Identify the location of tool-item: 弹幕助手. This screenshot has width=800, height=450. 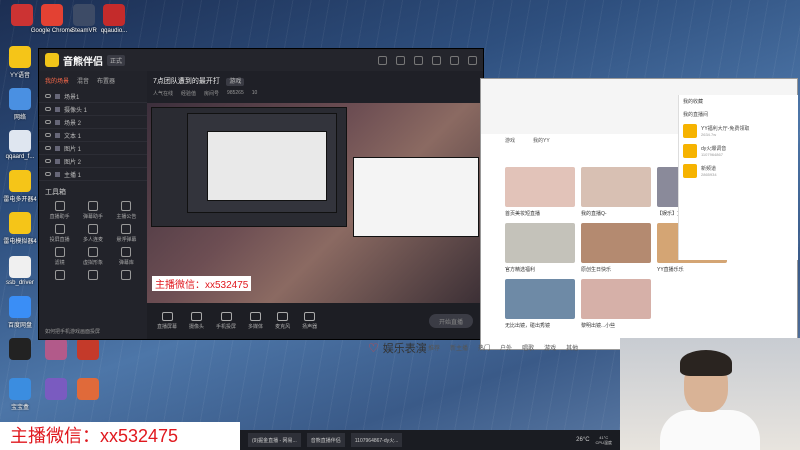
(92, 210).